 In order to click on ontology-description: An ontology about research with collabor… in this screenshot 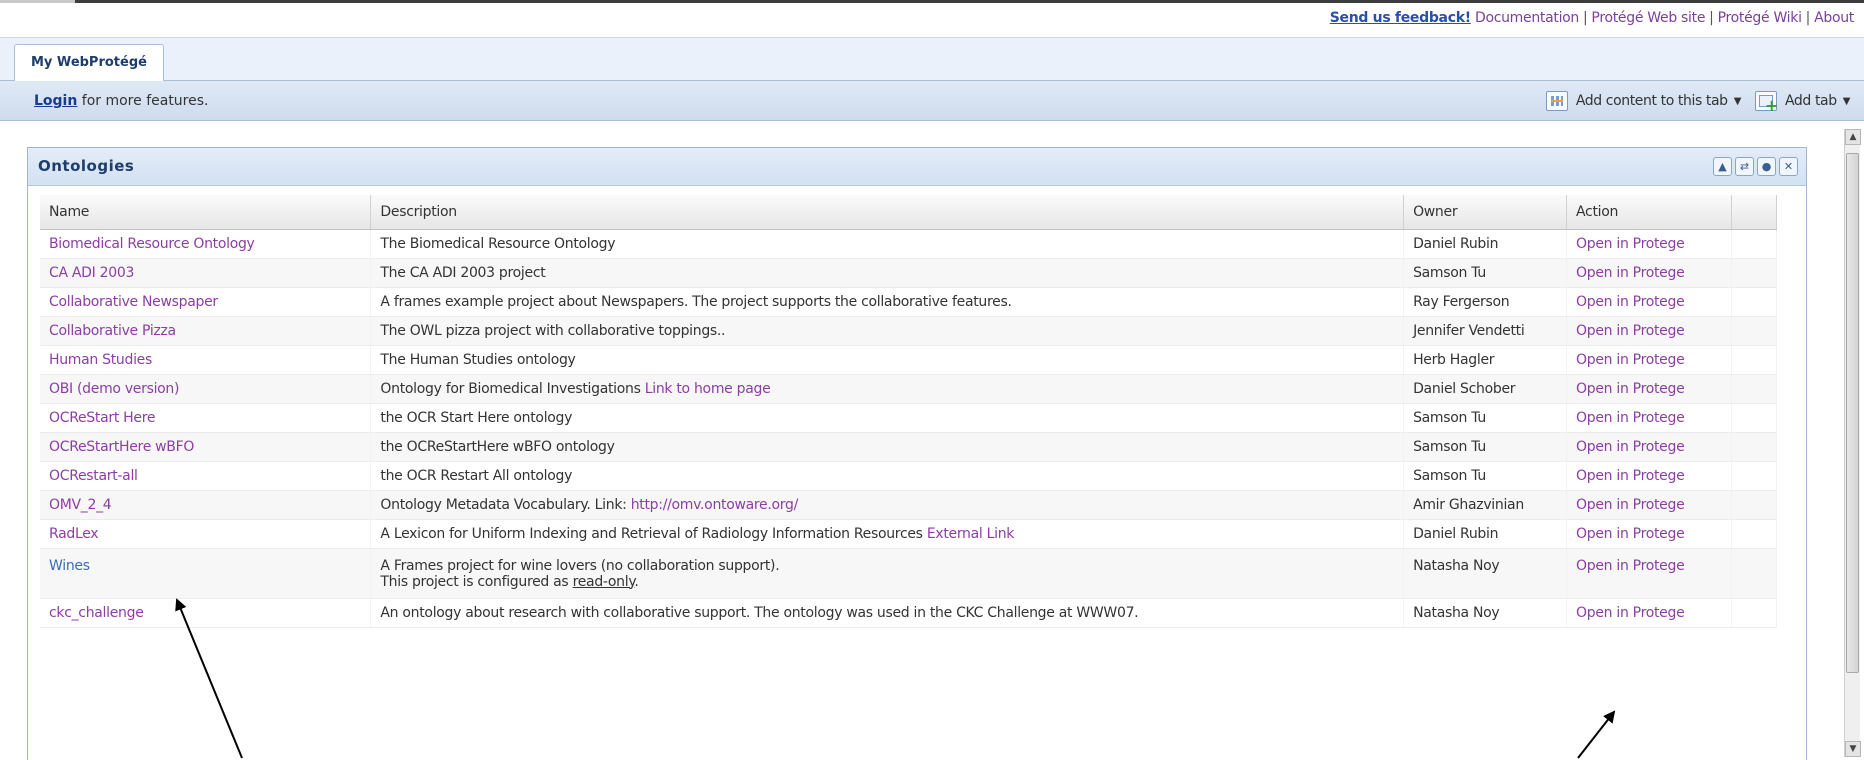, I will do `click(887, 613)`.